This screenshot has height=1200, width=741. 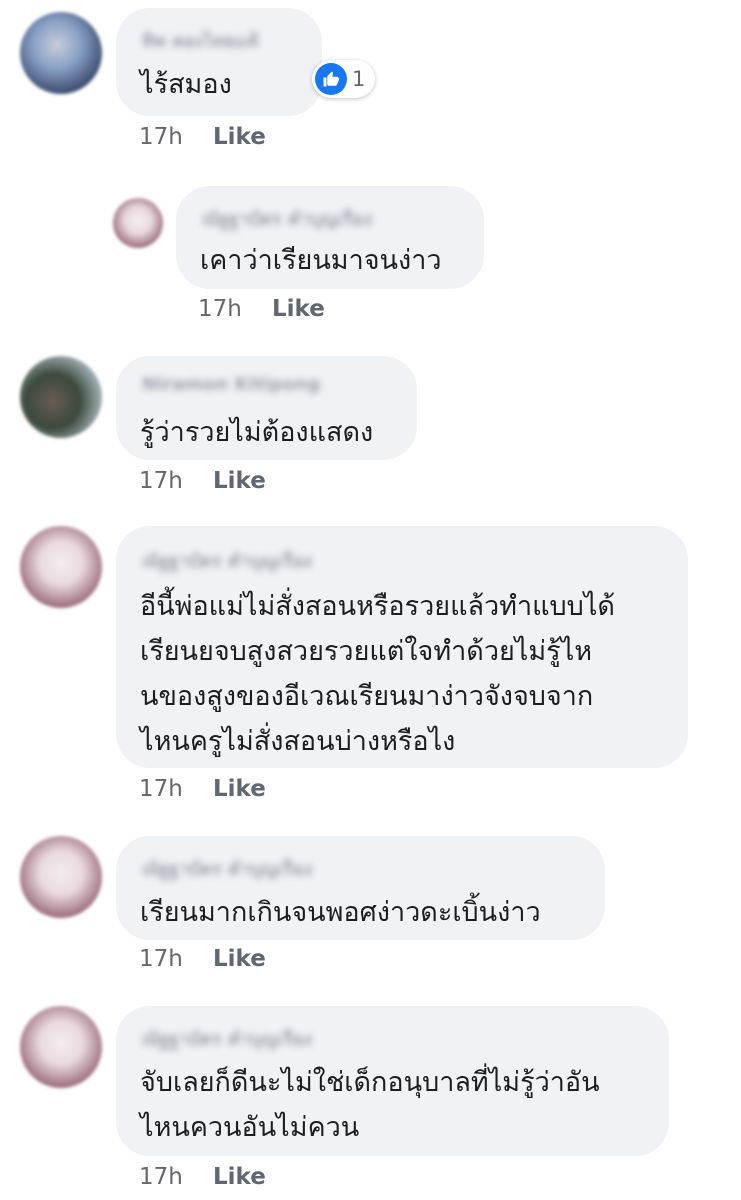 I want to click on reaction-count: 1, so click(x=359, y=79).